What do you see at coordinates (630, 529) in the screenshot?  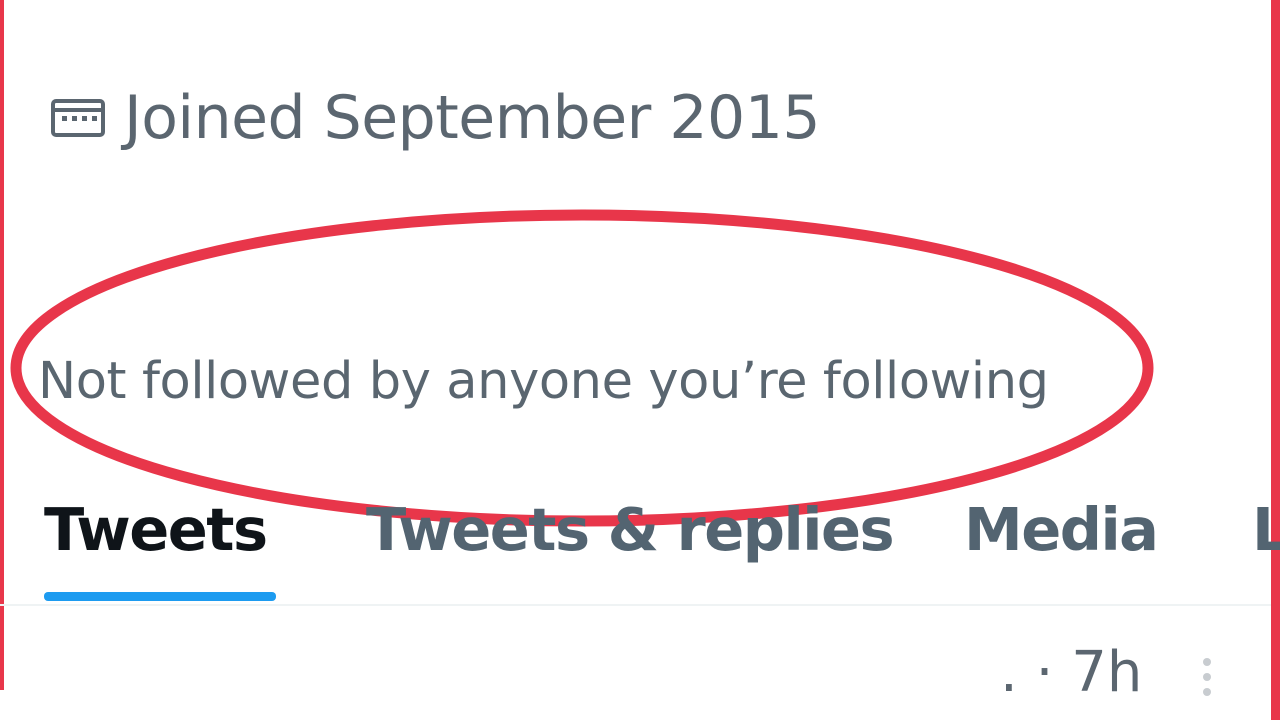 I see `tab-tweets-and-replies: Tweets & replies` at bounding box center [630, 529].